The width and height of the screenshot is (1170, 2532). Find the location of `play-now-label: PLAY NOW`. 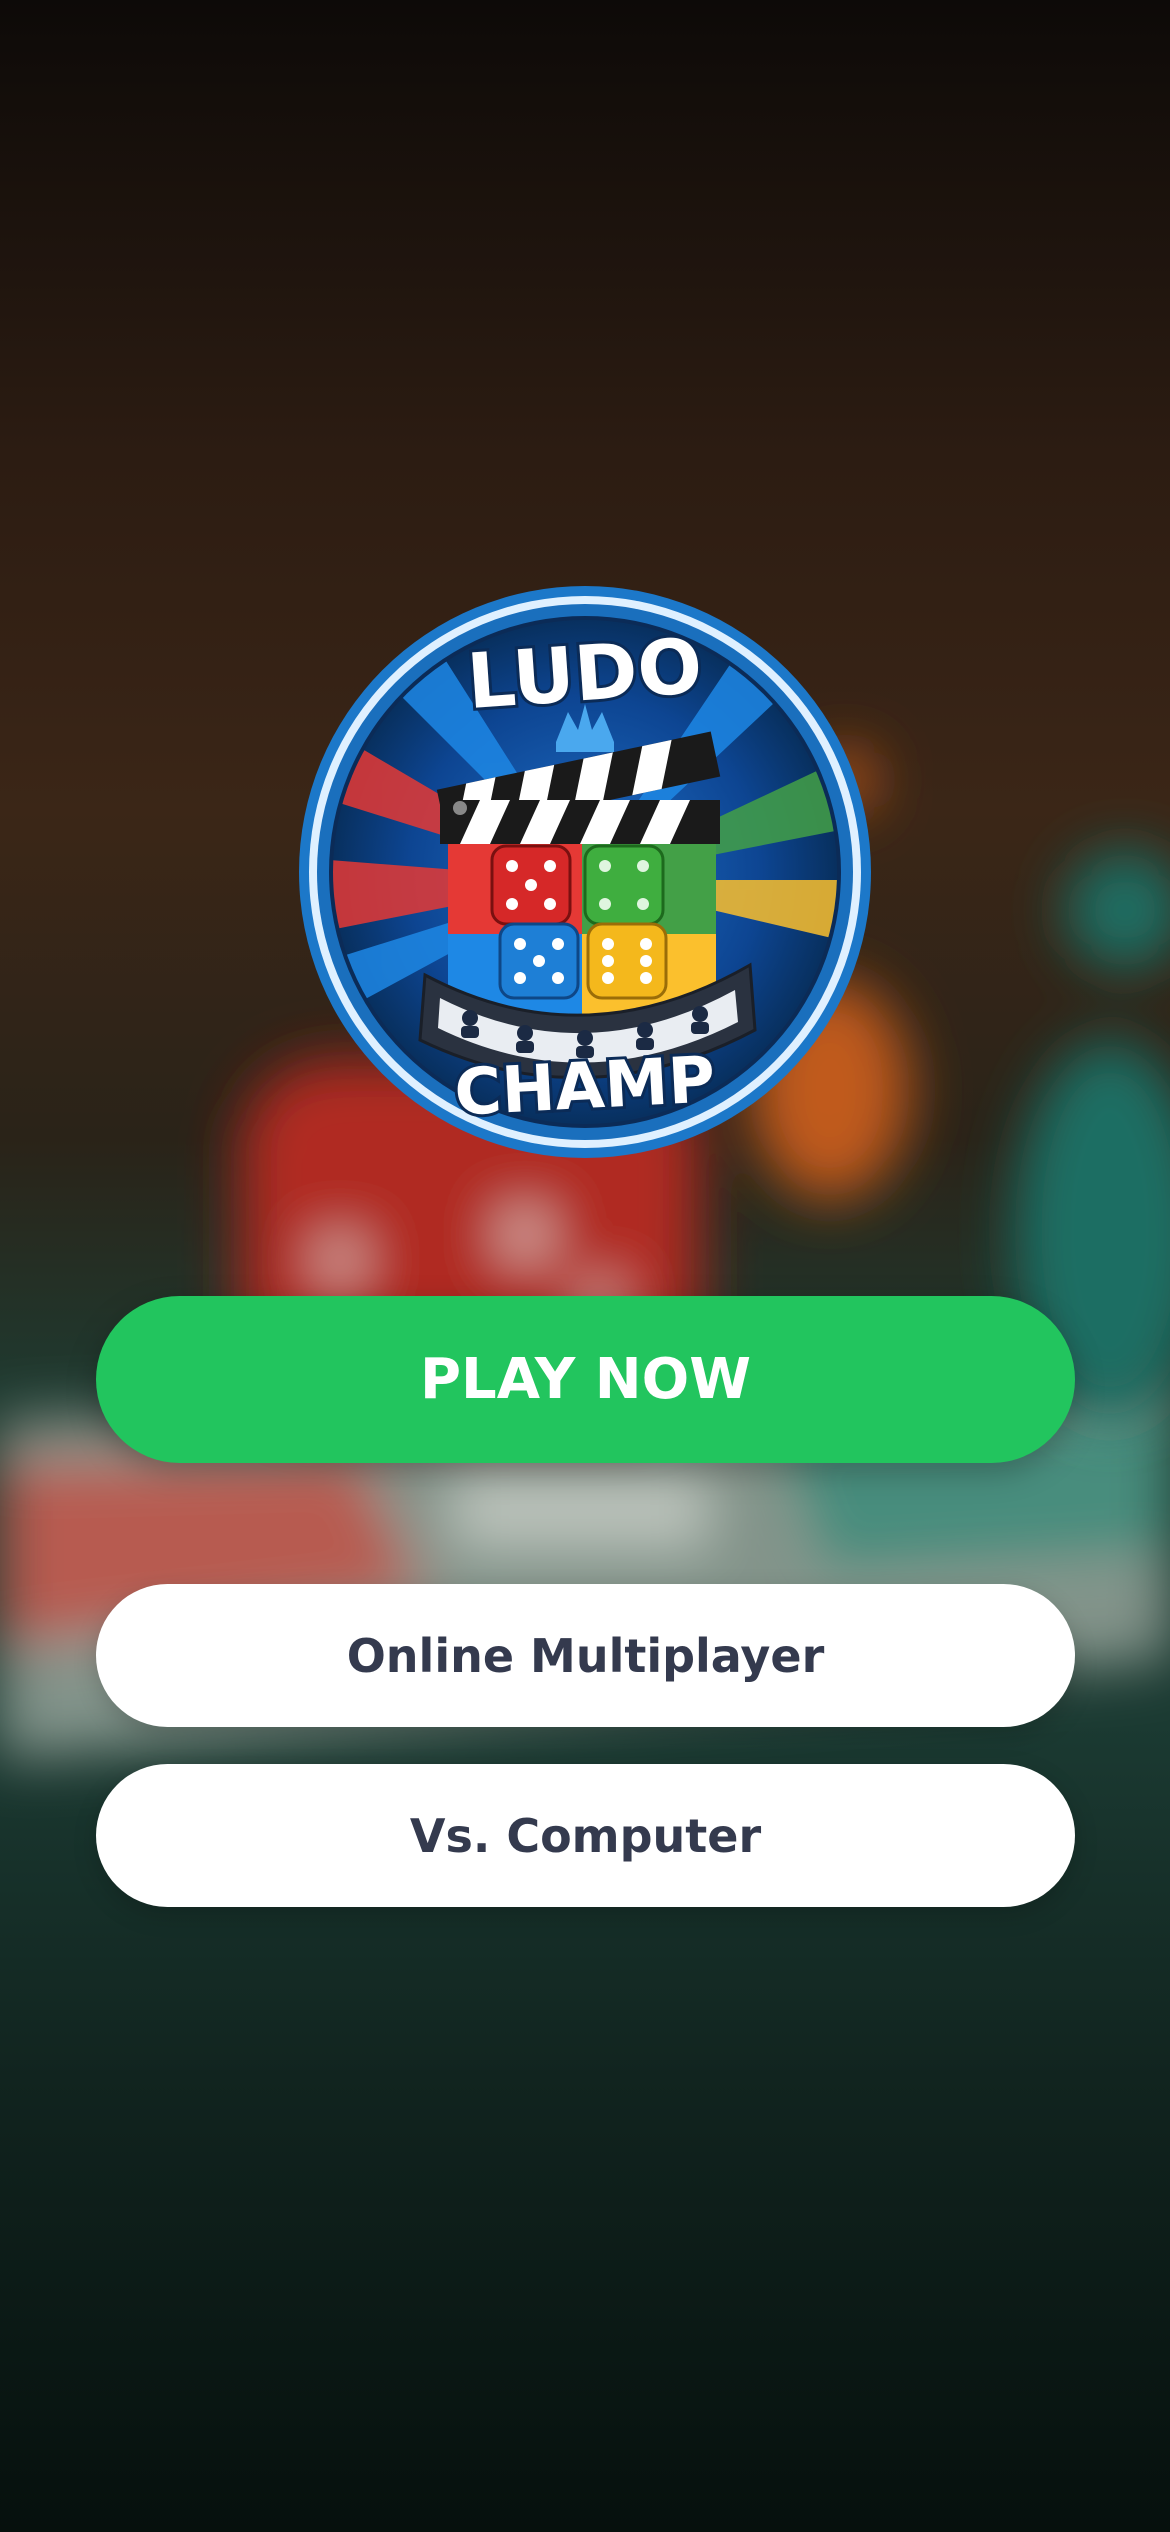

play-now-label: PLAY NOW is located at coordinates (585, 1379).